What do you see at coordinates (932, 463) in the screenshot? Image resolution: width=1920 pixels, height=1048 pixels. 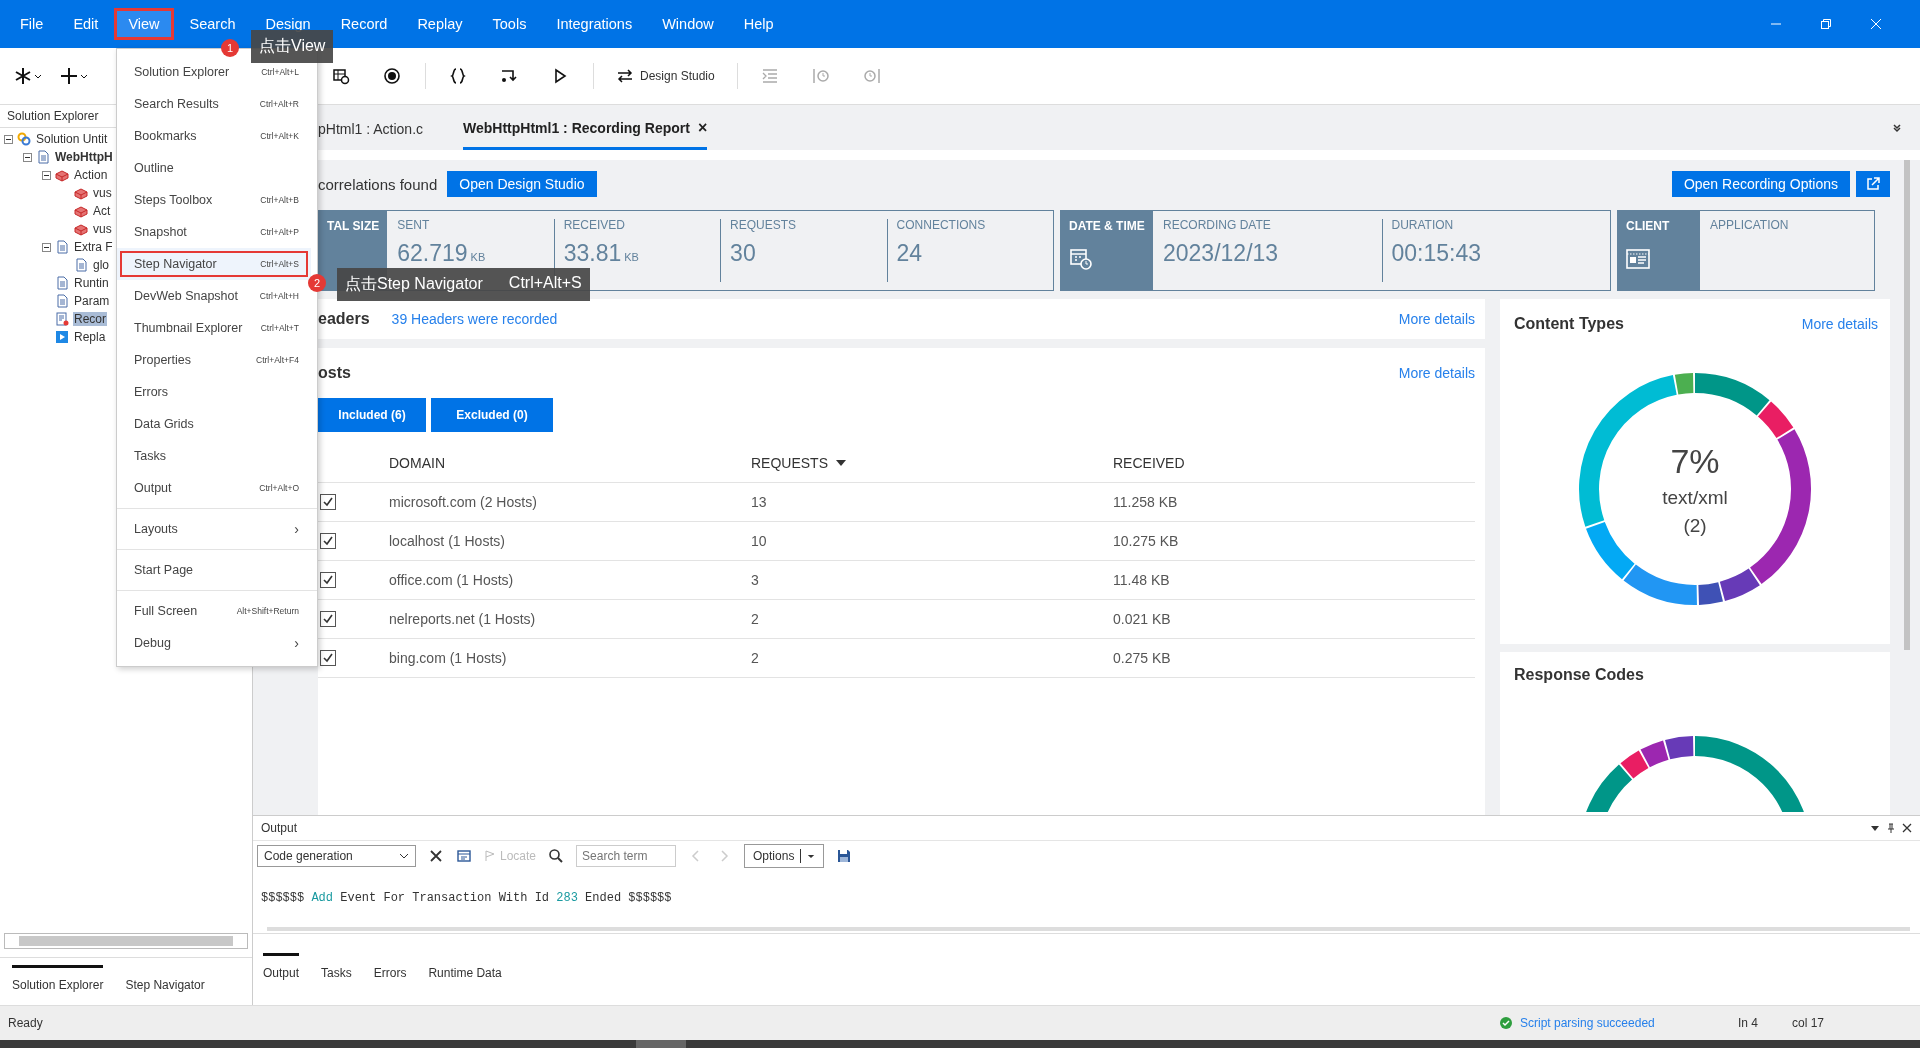 I see `column-header: REQUESTS` at bounding box center [932, 463].